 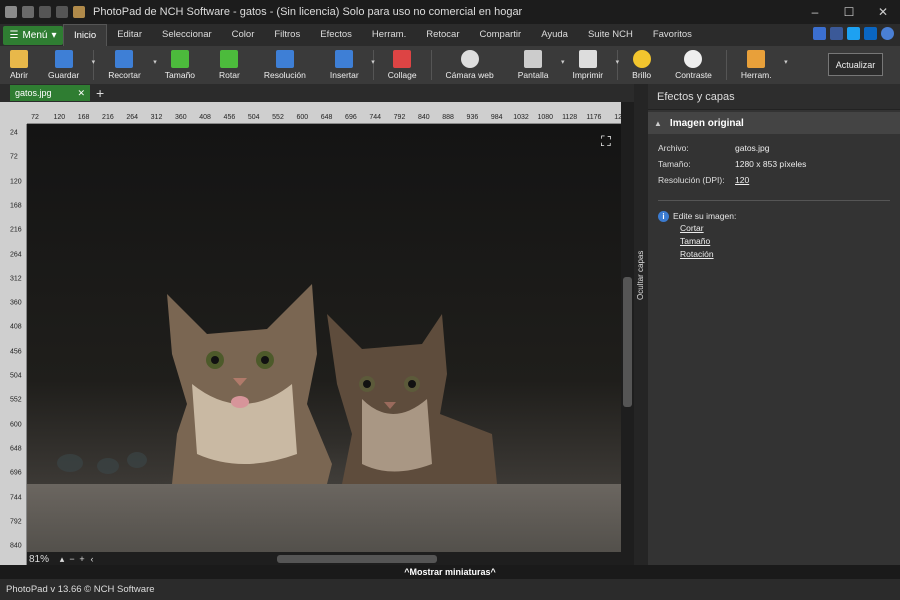 I want to click on zoom-up-icon: ▴, so click(x=62, y=559).